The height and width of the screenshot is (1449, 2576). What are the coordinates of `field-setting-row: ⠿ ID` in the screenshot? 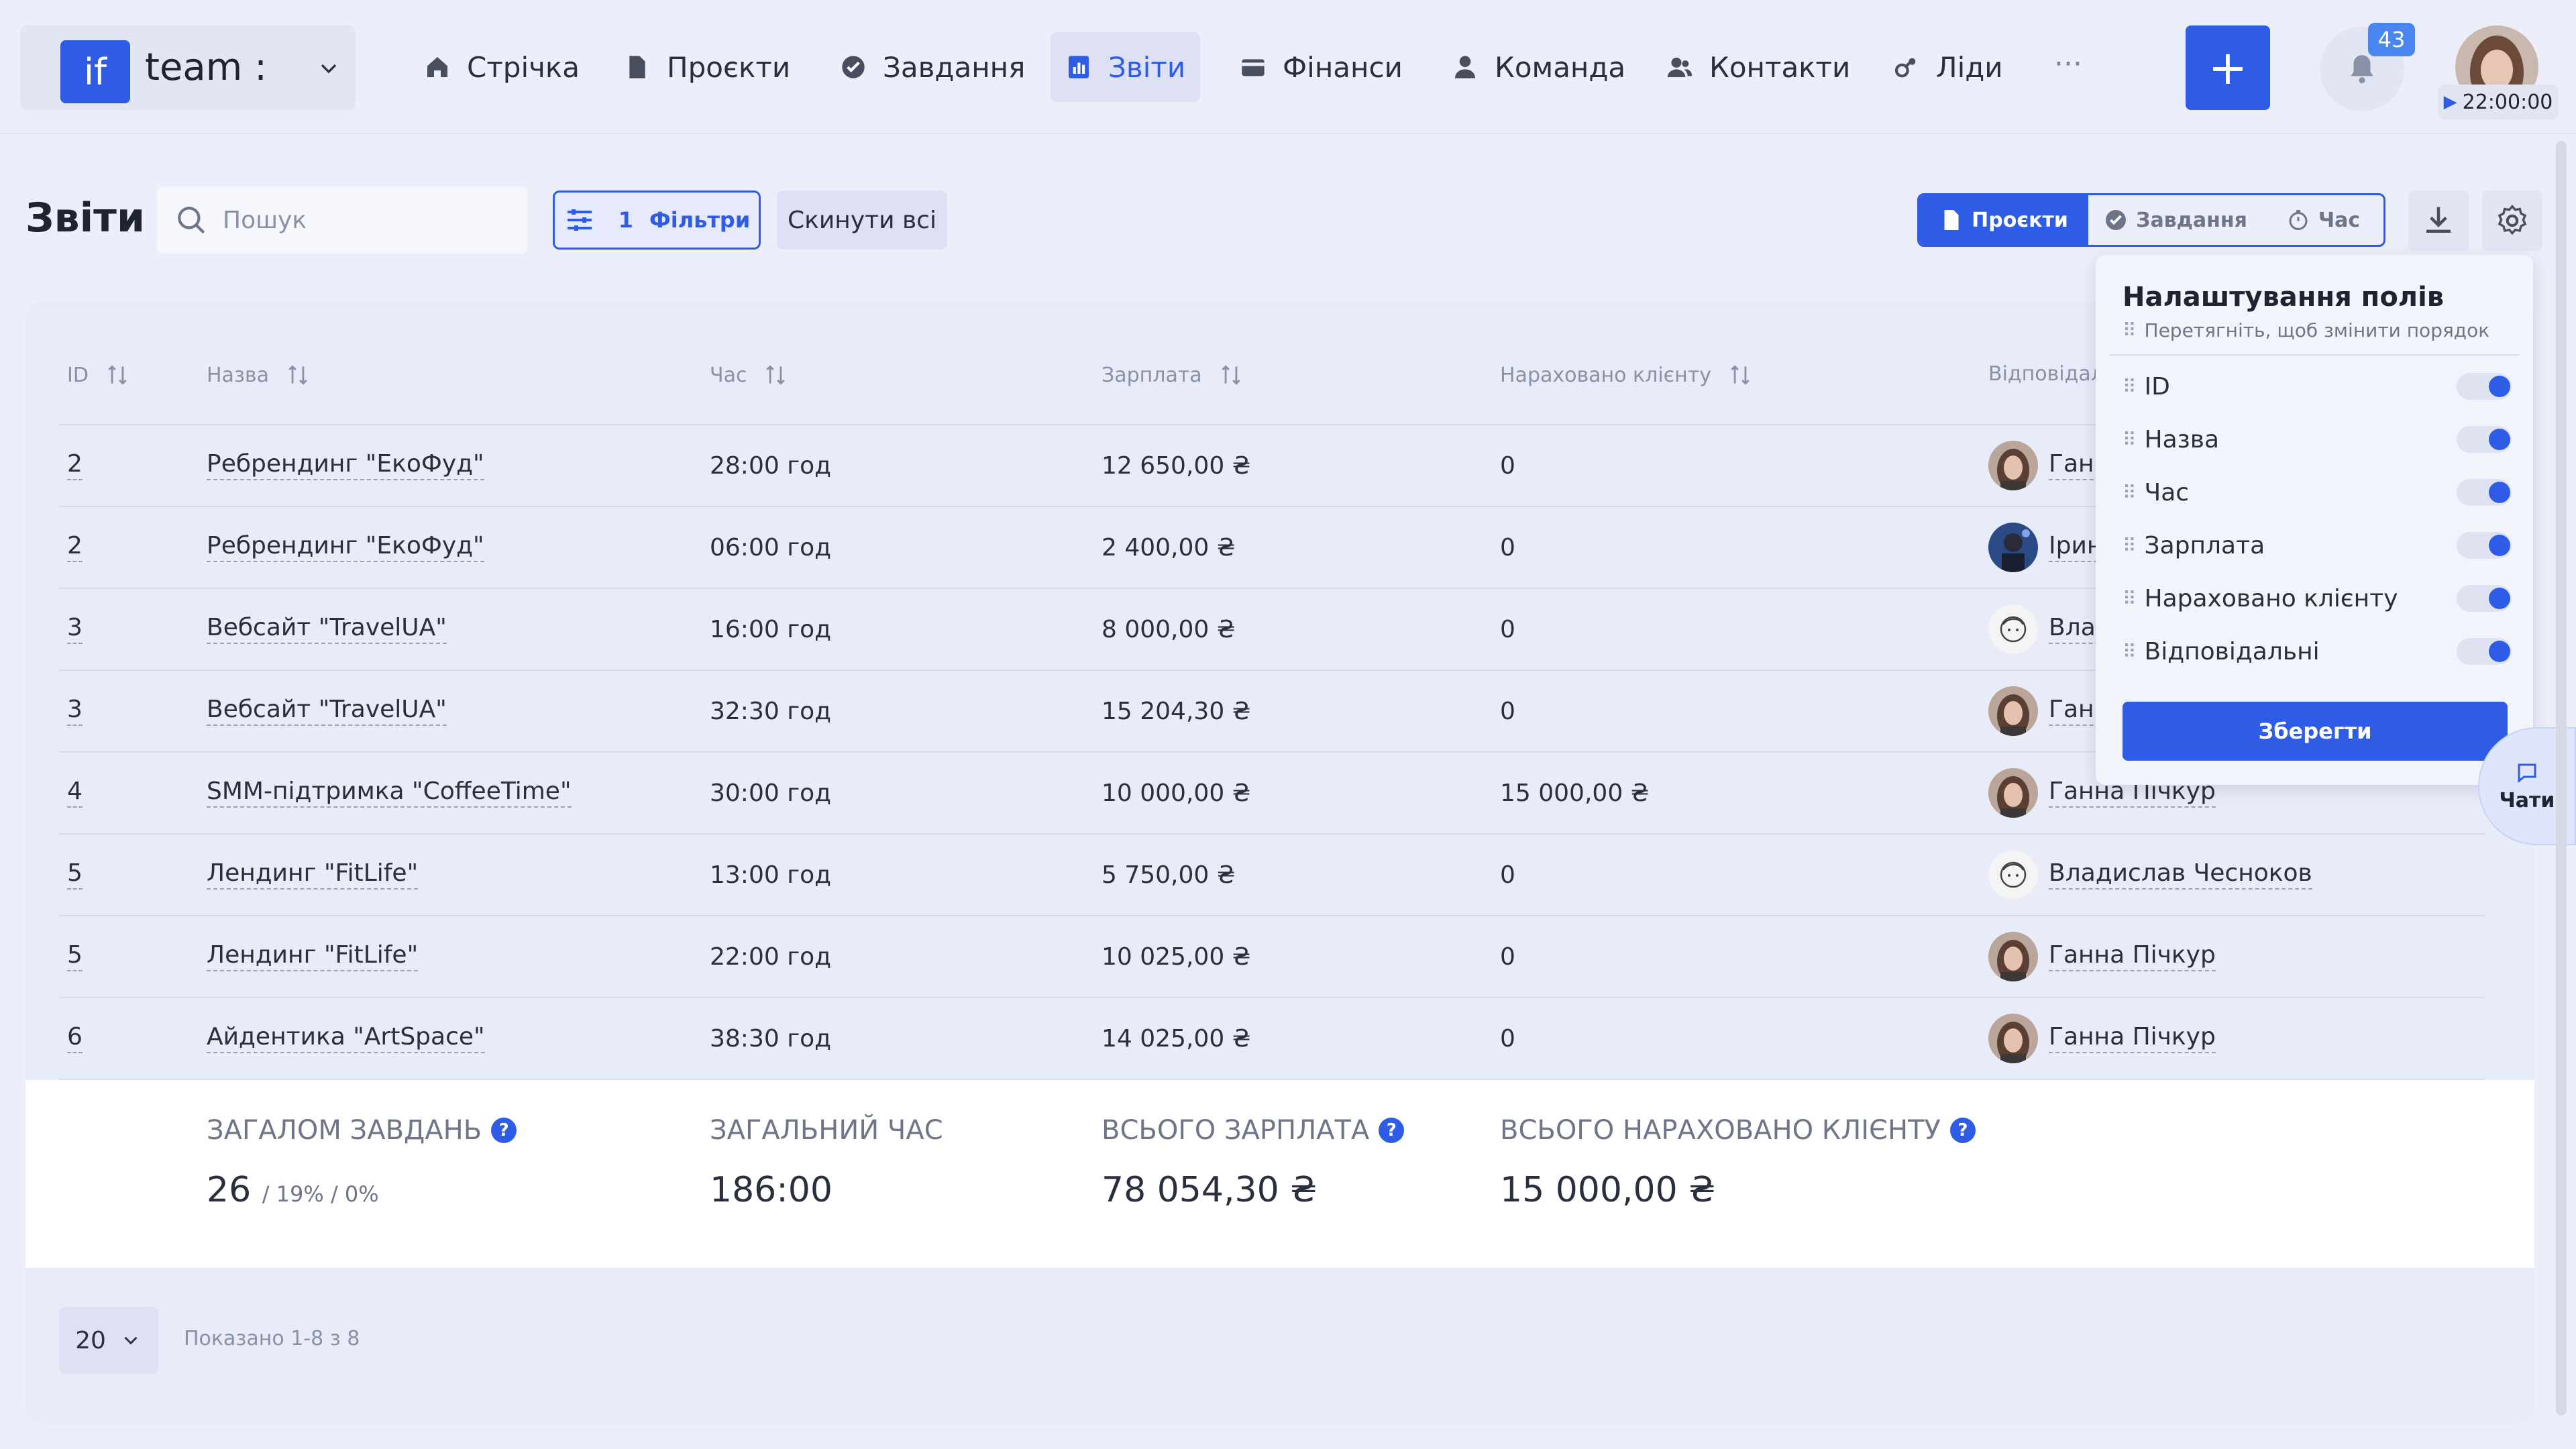 It's located at (2317, 386).